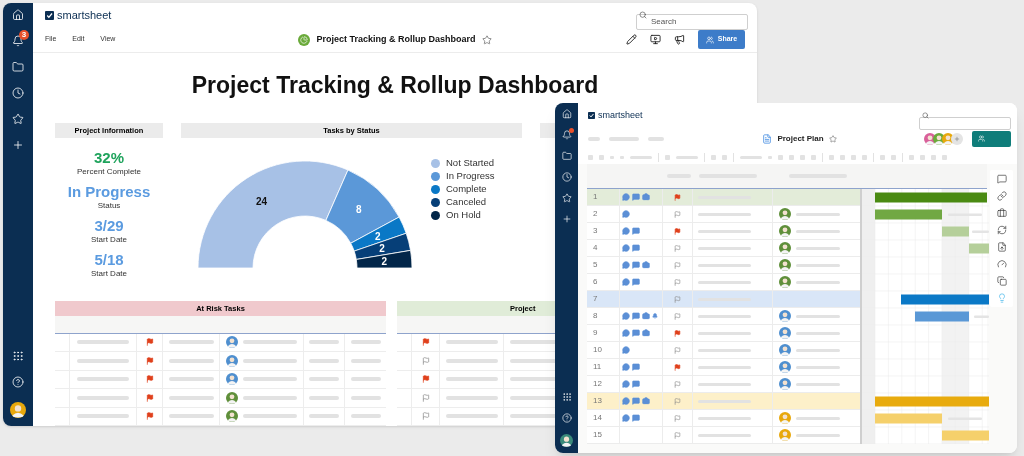 The width and height of the screenshot is (1024, 456). What do you see at coordinates (1001, 230) in the screenshot?
I see `refresh-icon` at bounding box center [1001, 230].